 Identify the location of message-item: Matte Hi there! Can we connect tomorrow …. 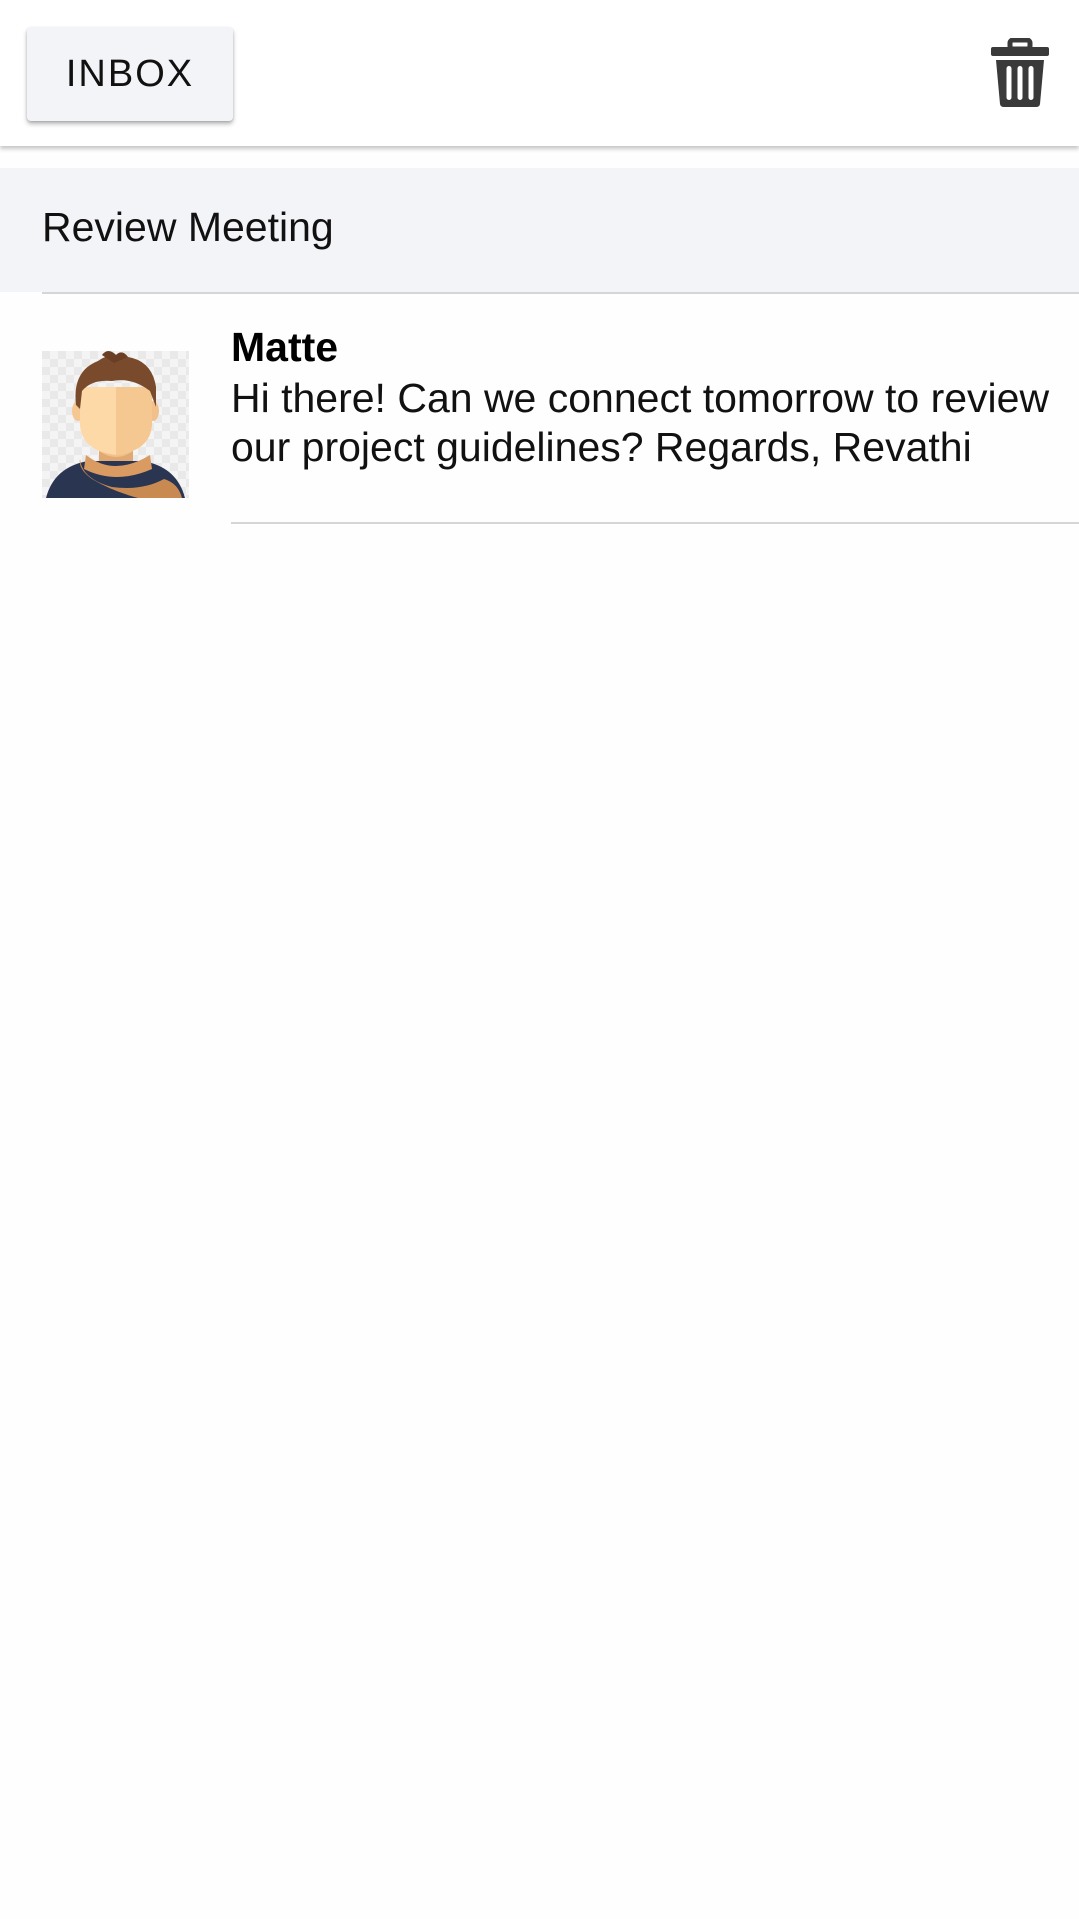
(539, 410).